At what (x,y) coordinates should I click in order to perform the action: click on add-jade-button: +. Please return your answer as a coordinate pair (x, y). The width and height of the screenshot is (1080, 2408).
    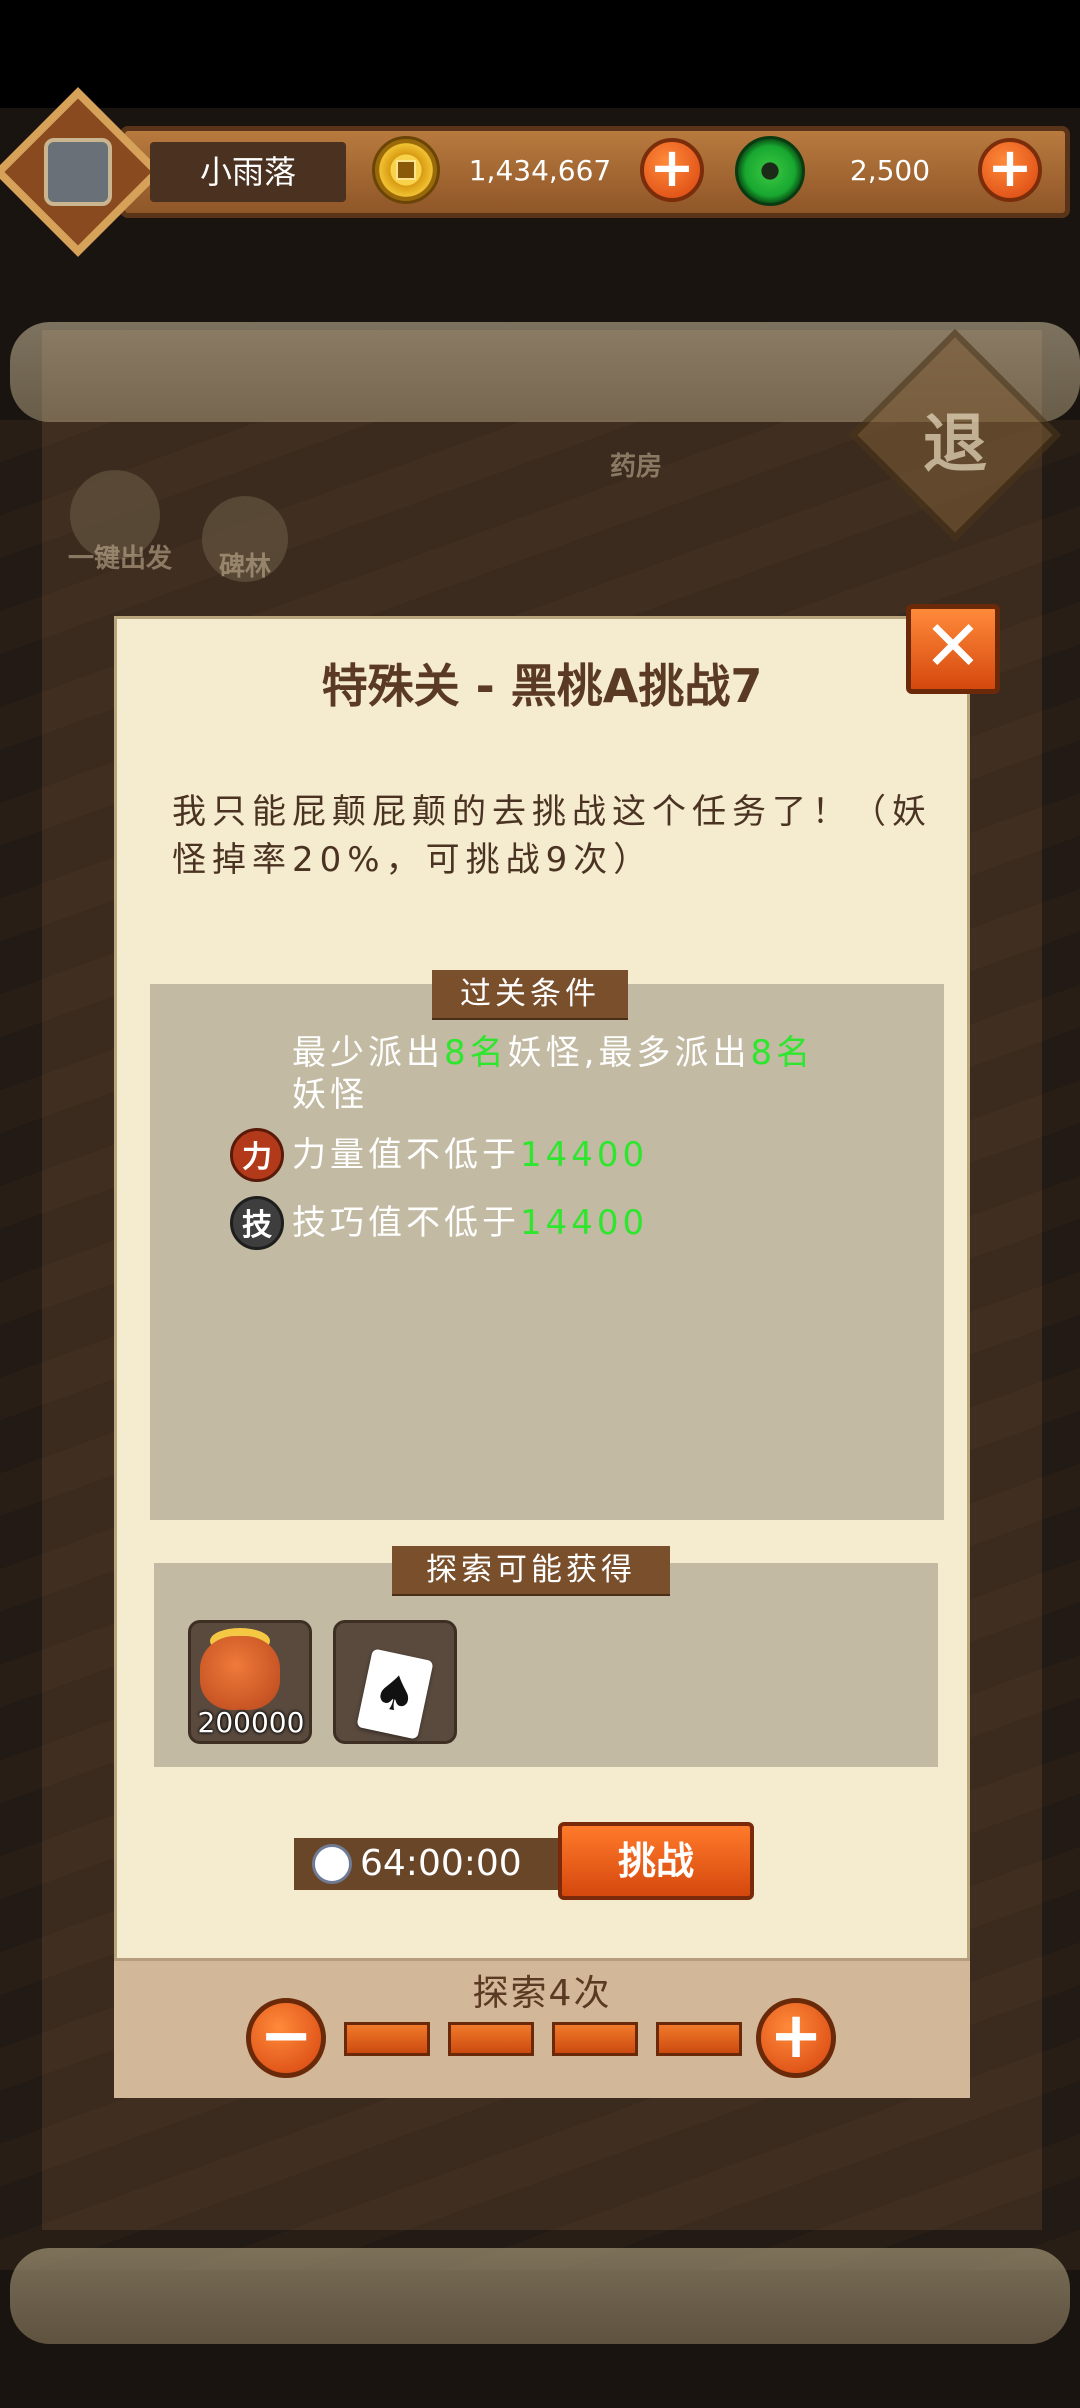
    Looking at the image, I should click on (1010, 170).